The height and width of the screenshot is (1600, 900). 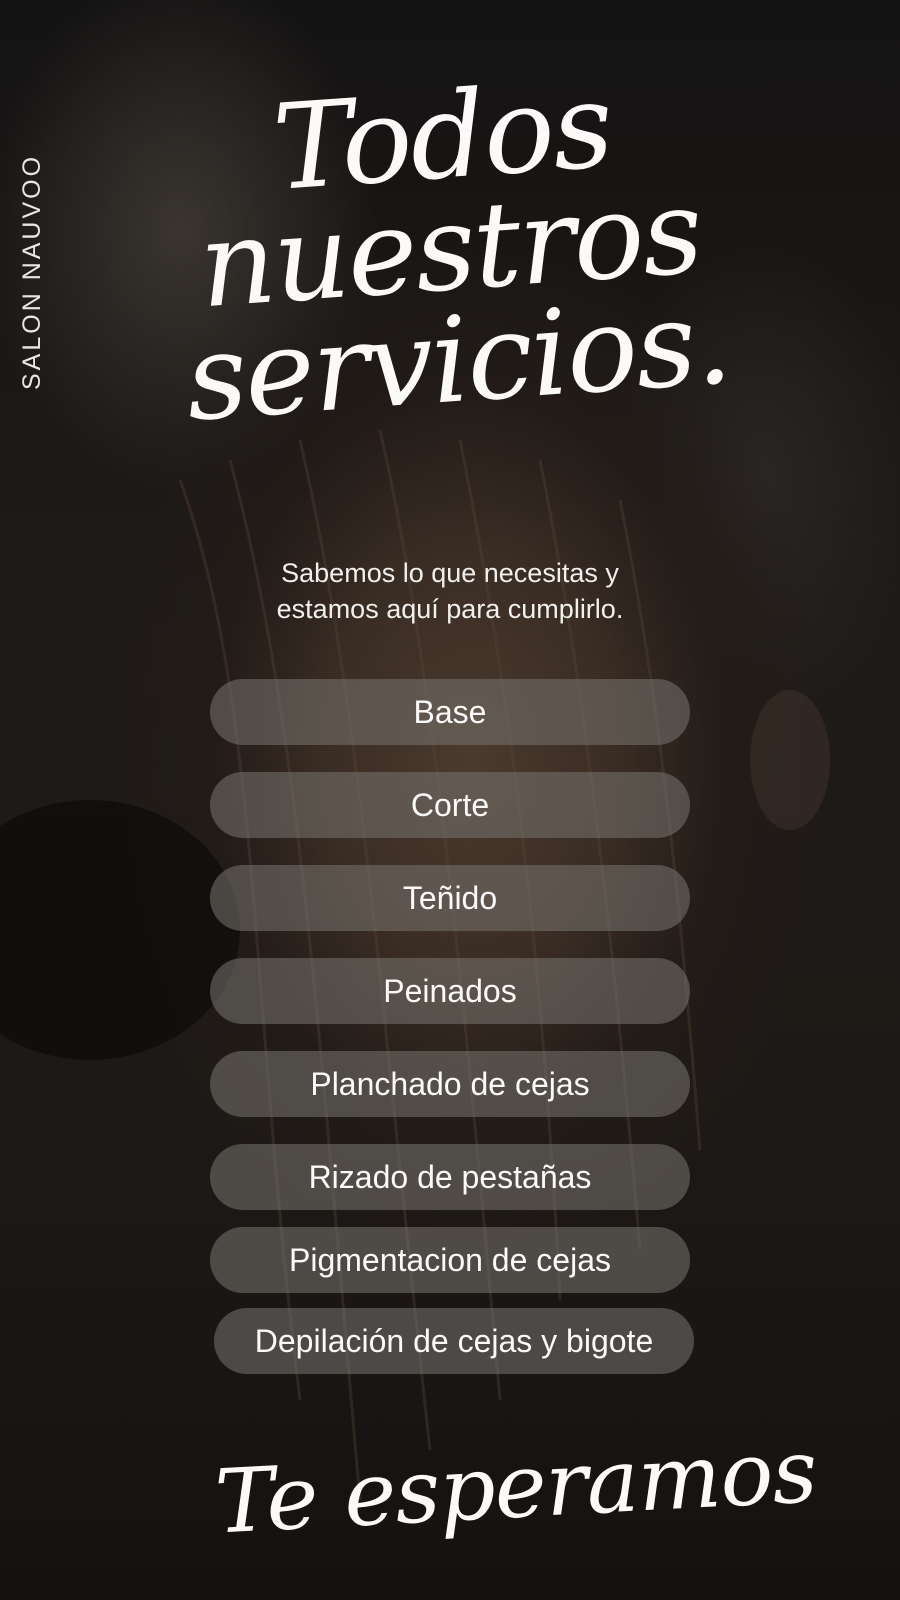 What do you see at coordinates (450, 1084) in the screenshot?
I see `service-planchado-cejas-button: Planchado de cejas` at bounding box center [450, 1084].